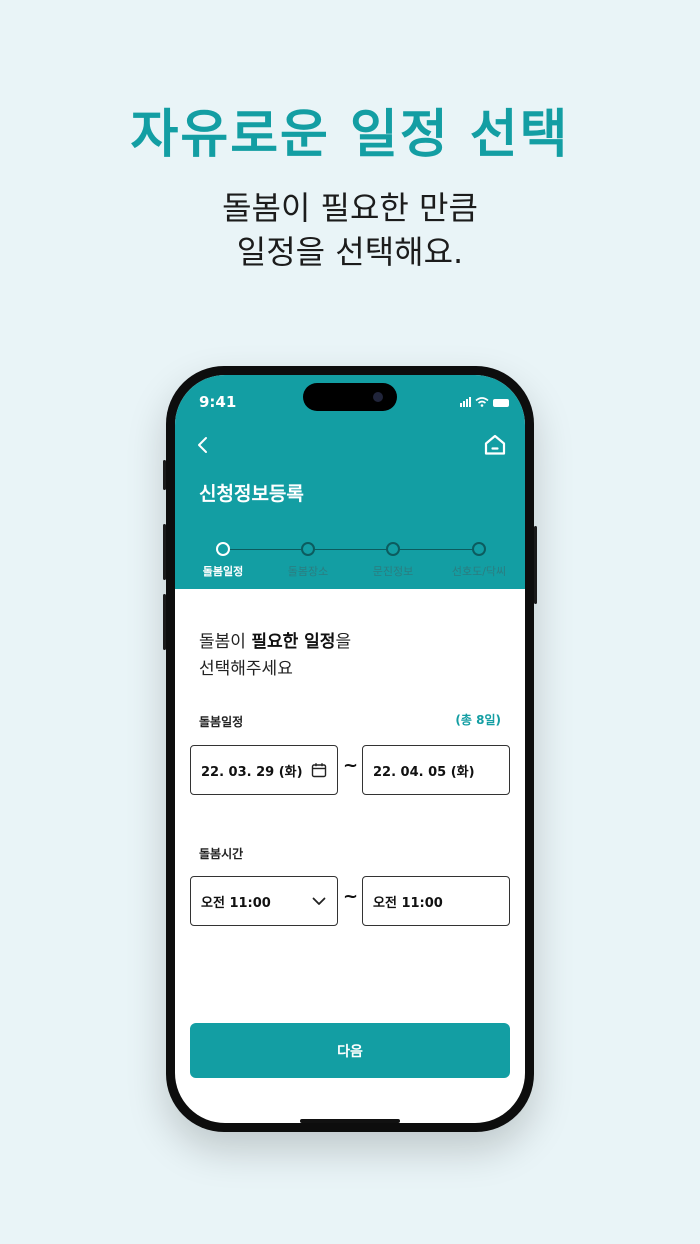 The width and height of the screenshot is (700, 1244). I want to click on step-preference: 선호도/닥씨, so click(479, 560).